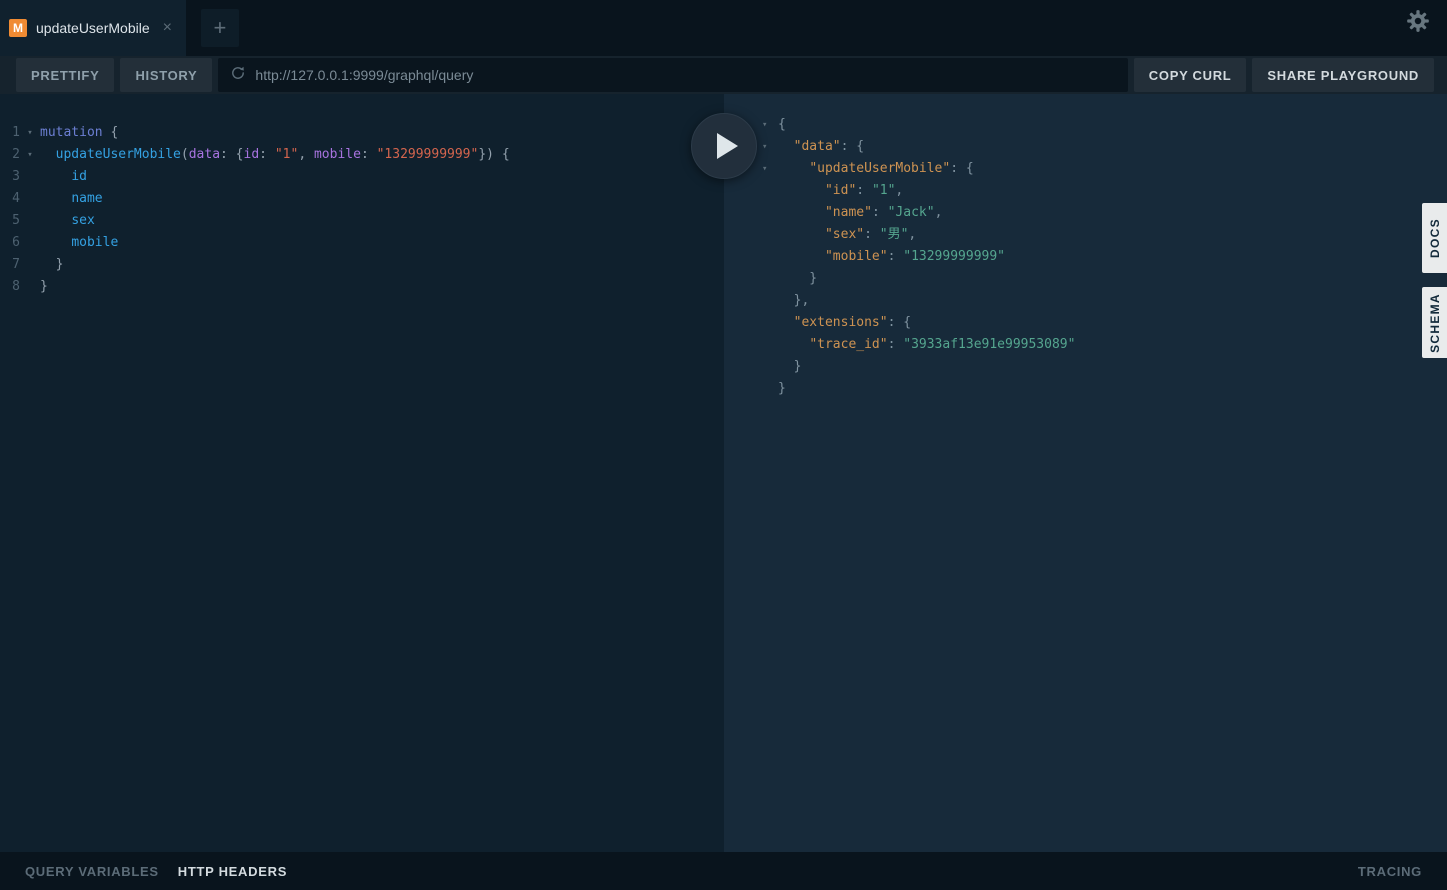  What do you see at coordinates (362, 221) in the screenshot?
I see `query-line: 5 sex` at bounding box center [362, 221].